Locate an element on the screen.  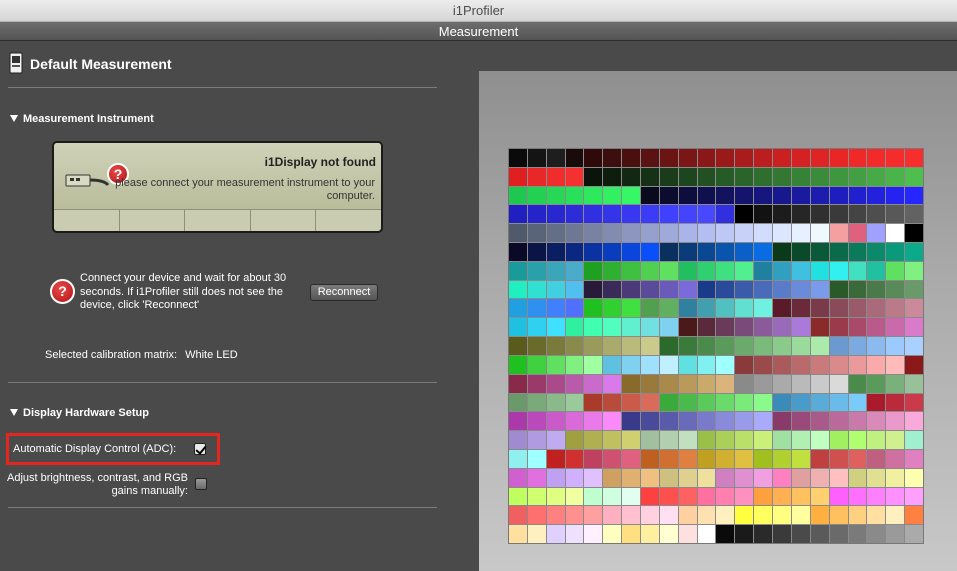
adc-checkbox is located at coordinates (200, 449).